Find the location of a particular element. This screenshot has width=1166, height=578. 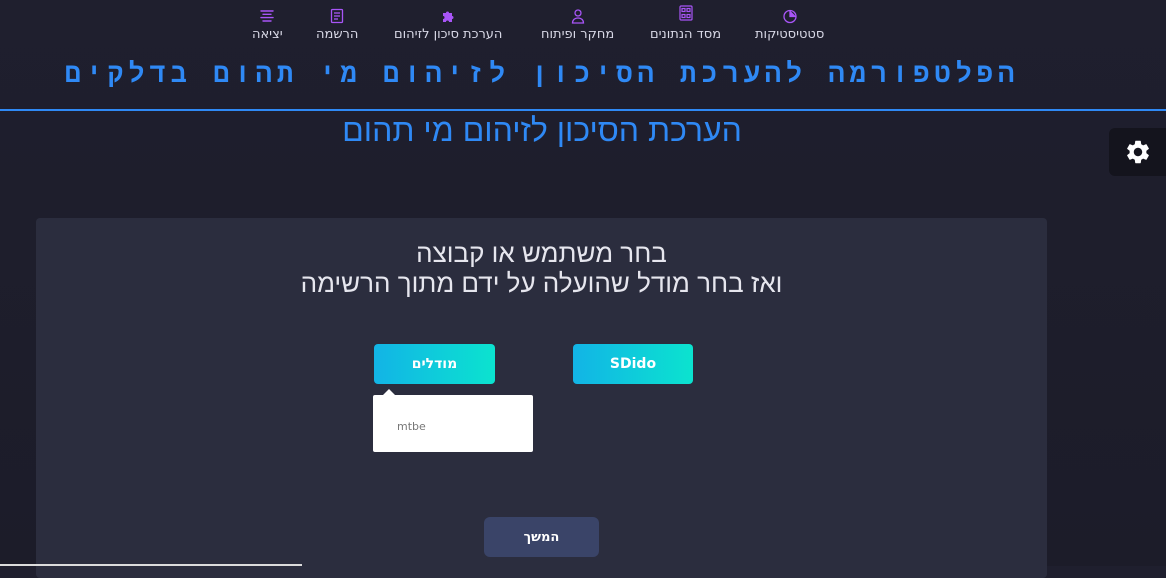

models-button: מודלים is located at coordinates (434, 364).